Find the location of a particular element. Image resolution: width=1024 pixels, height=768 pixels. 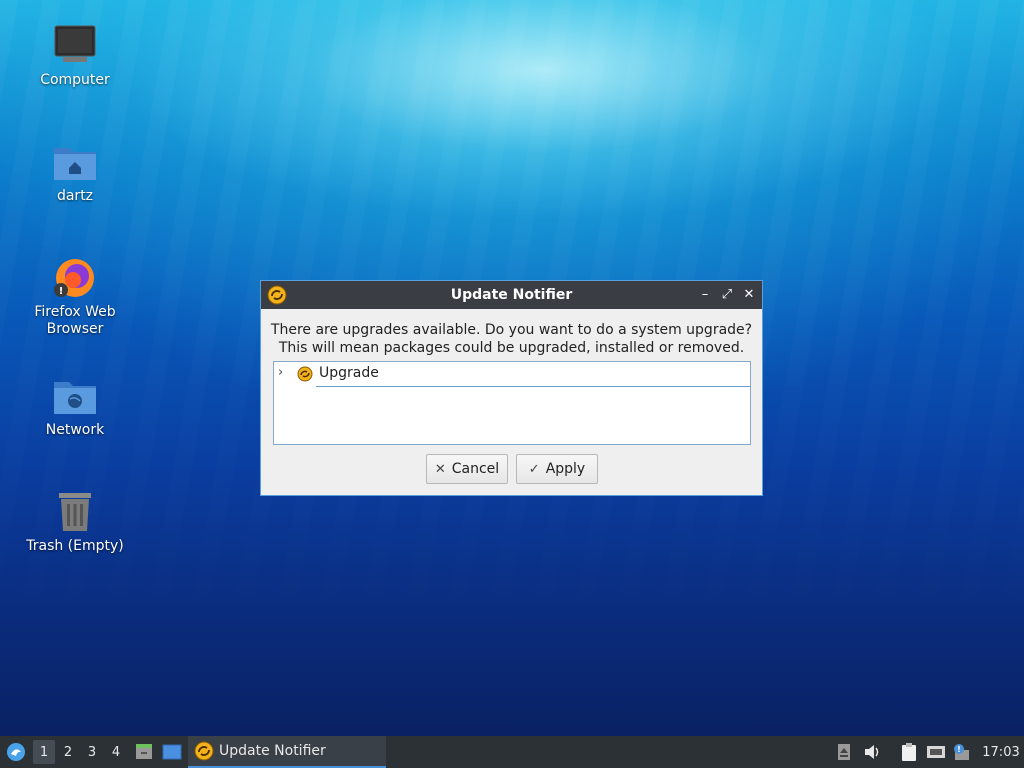

tree-expander-chevron-right-icon: › is located at coordinates (285, 373).